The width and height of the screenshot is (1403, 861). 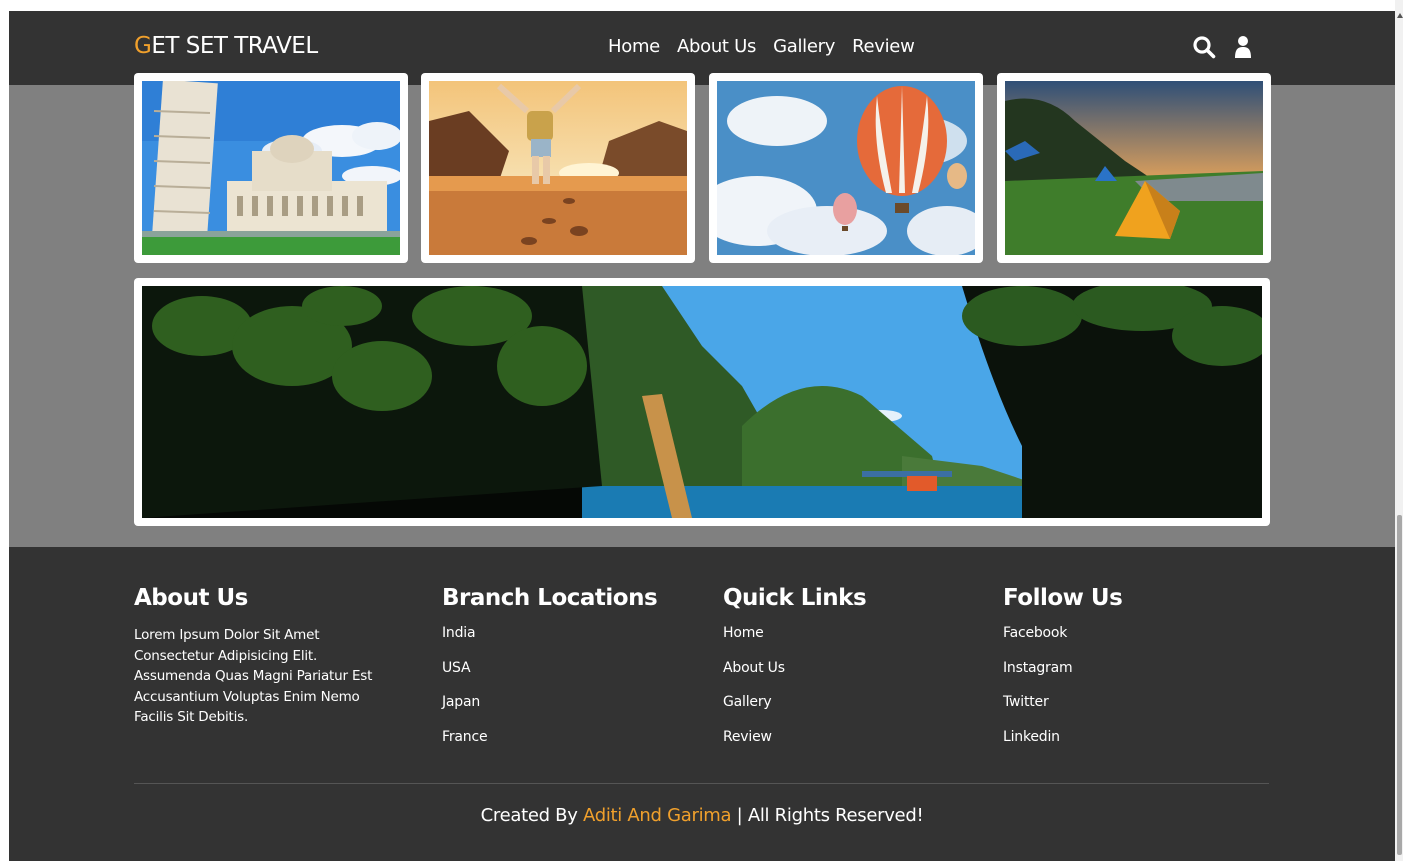 I want to click on branch-link: Japan, so click(x=549, y=711).